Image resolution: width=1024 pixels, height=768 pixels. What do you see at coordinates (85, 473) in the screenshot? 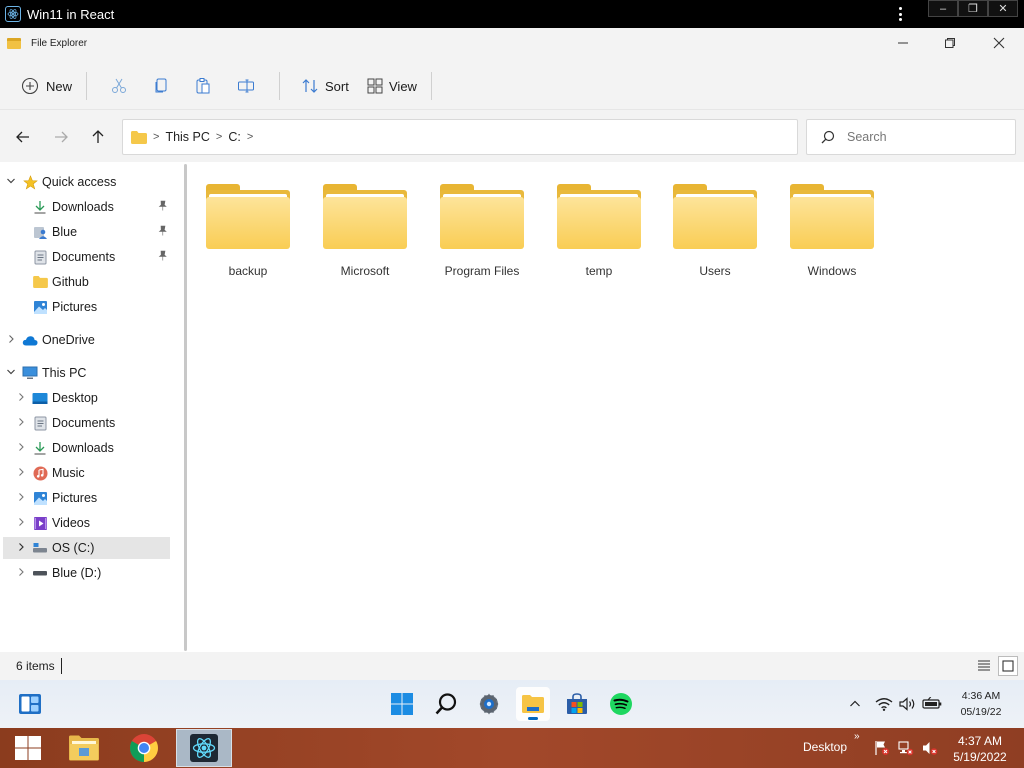
I see `sidebar-item-music: Music` at bounding box center [85, 473].